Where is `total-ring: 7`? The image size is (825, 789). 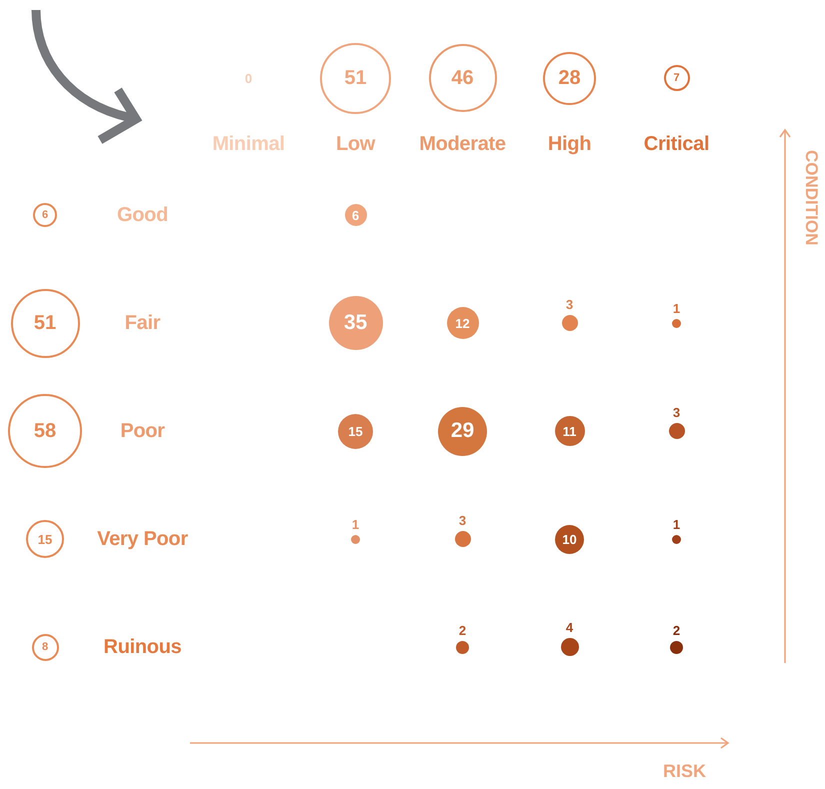 total-ring: 7 is located at coordinates (677, 78).